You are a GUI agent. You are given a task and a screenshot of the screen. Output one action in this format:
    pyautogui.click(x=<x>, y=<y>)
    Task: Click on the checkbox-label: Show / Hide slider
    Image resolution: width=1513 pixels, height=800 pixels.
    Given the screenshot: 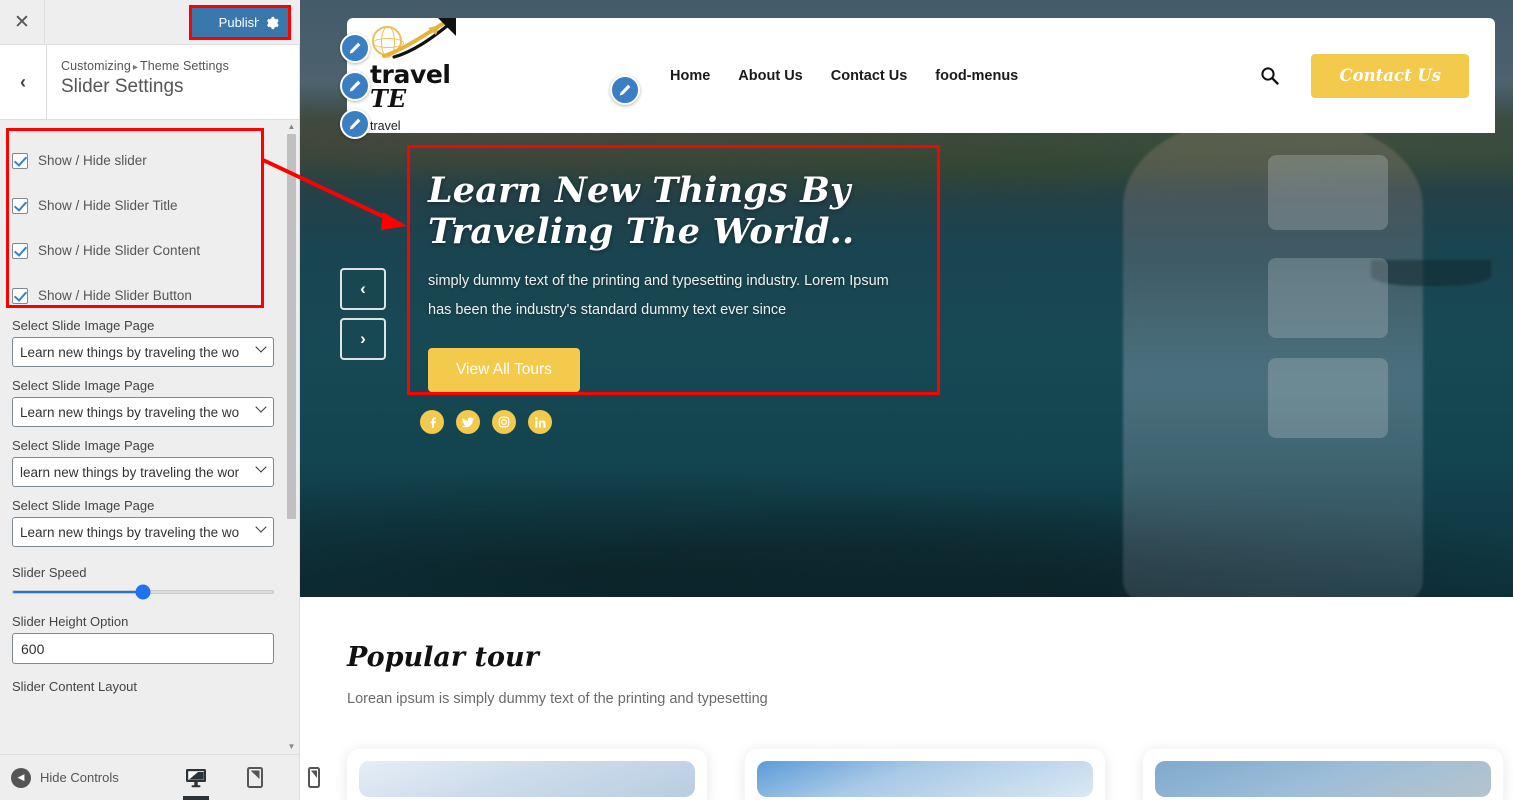 What is the action you would take?
    pyautogui.click(x=92, y=160)
    